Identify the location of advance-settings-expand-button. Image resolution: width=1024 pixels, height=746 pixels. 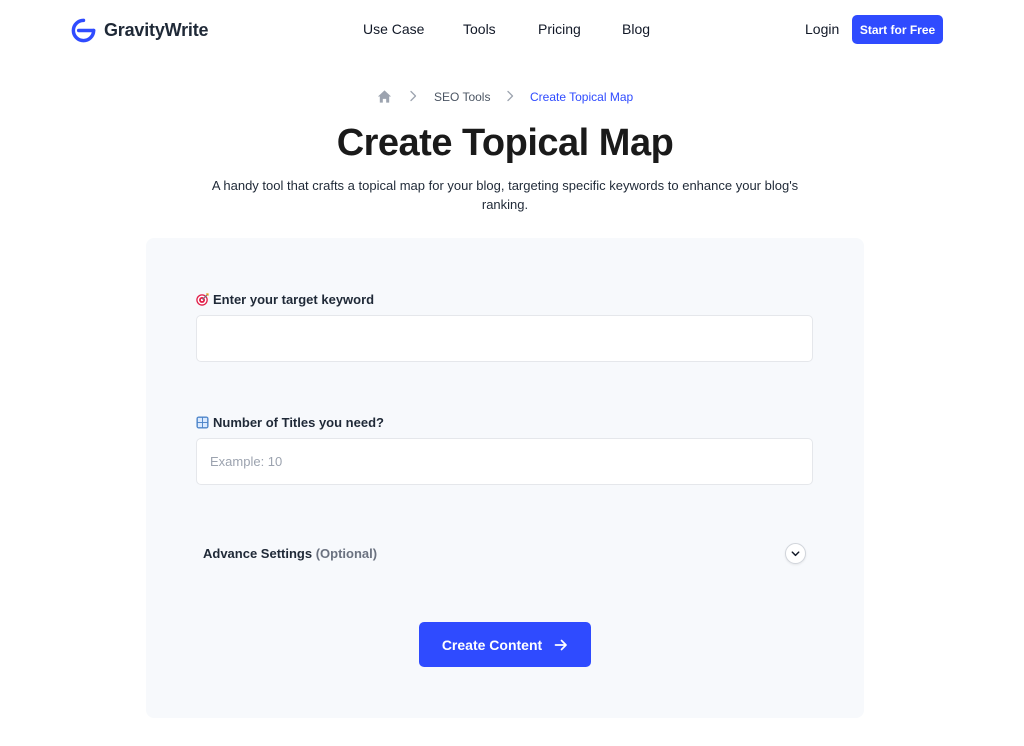
(795, 553).